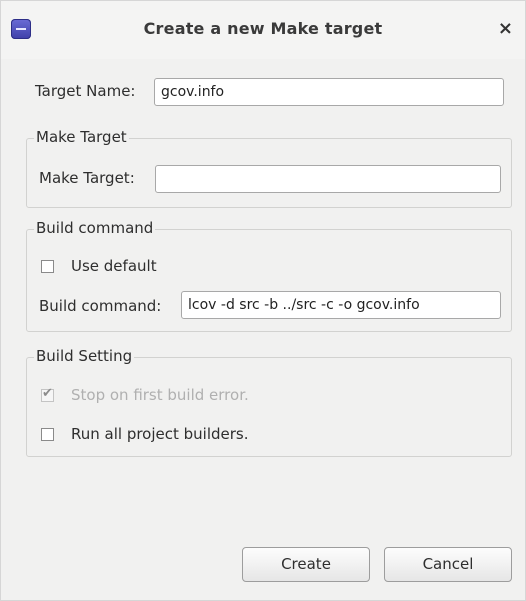 The width and height of the screenshot is (526, 601). What do you see at coordinates (81, 137) in the screenshot?
I see `make-target-legend: Make Target` at bounding box center [81, 137].